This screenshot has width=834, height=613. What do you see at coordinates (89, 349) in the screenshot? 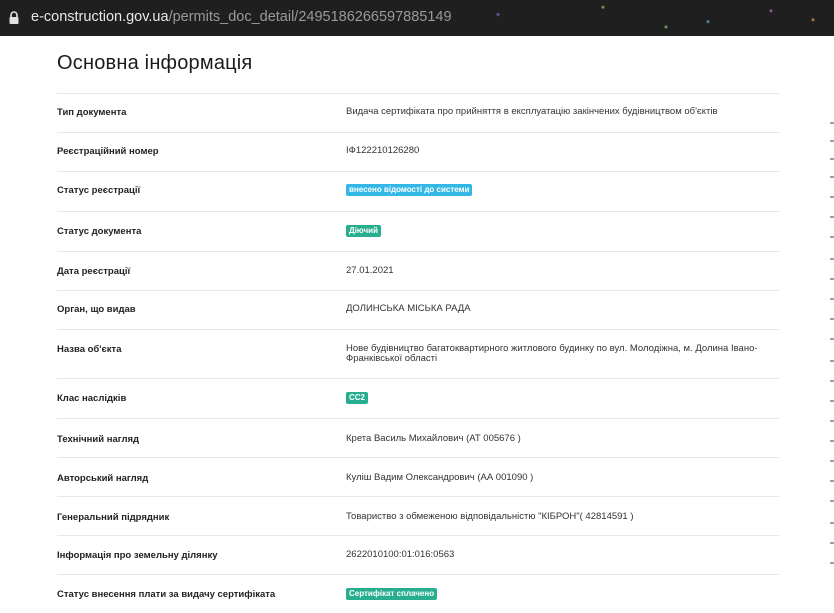
I see `row-label: Назва об'єкта` at bounding box center [89, 349].